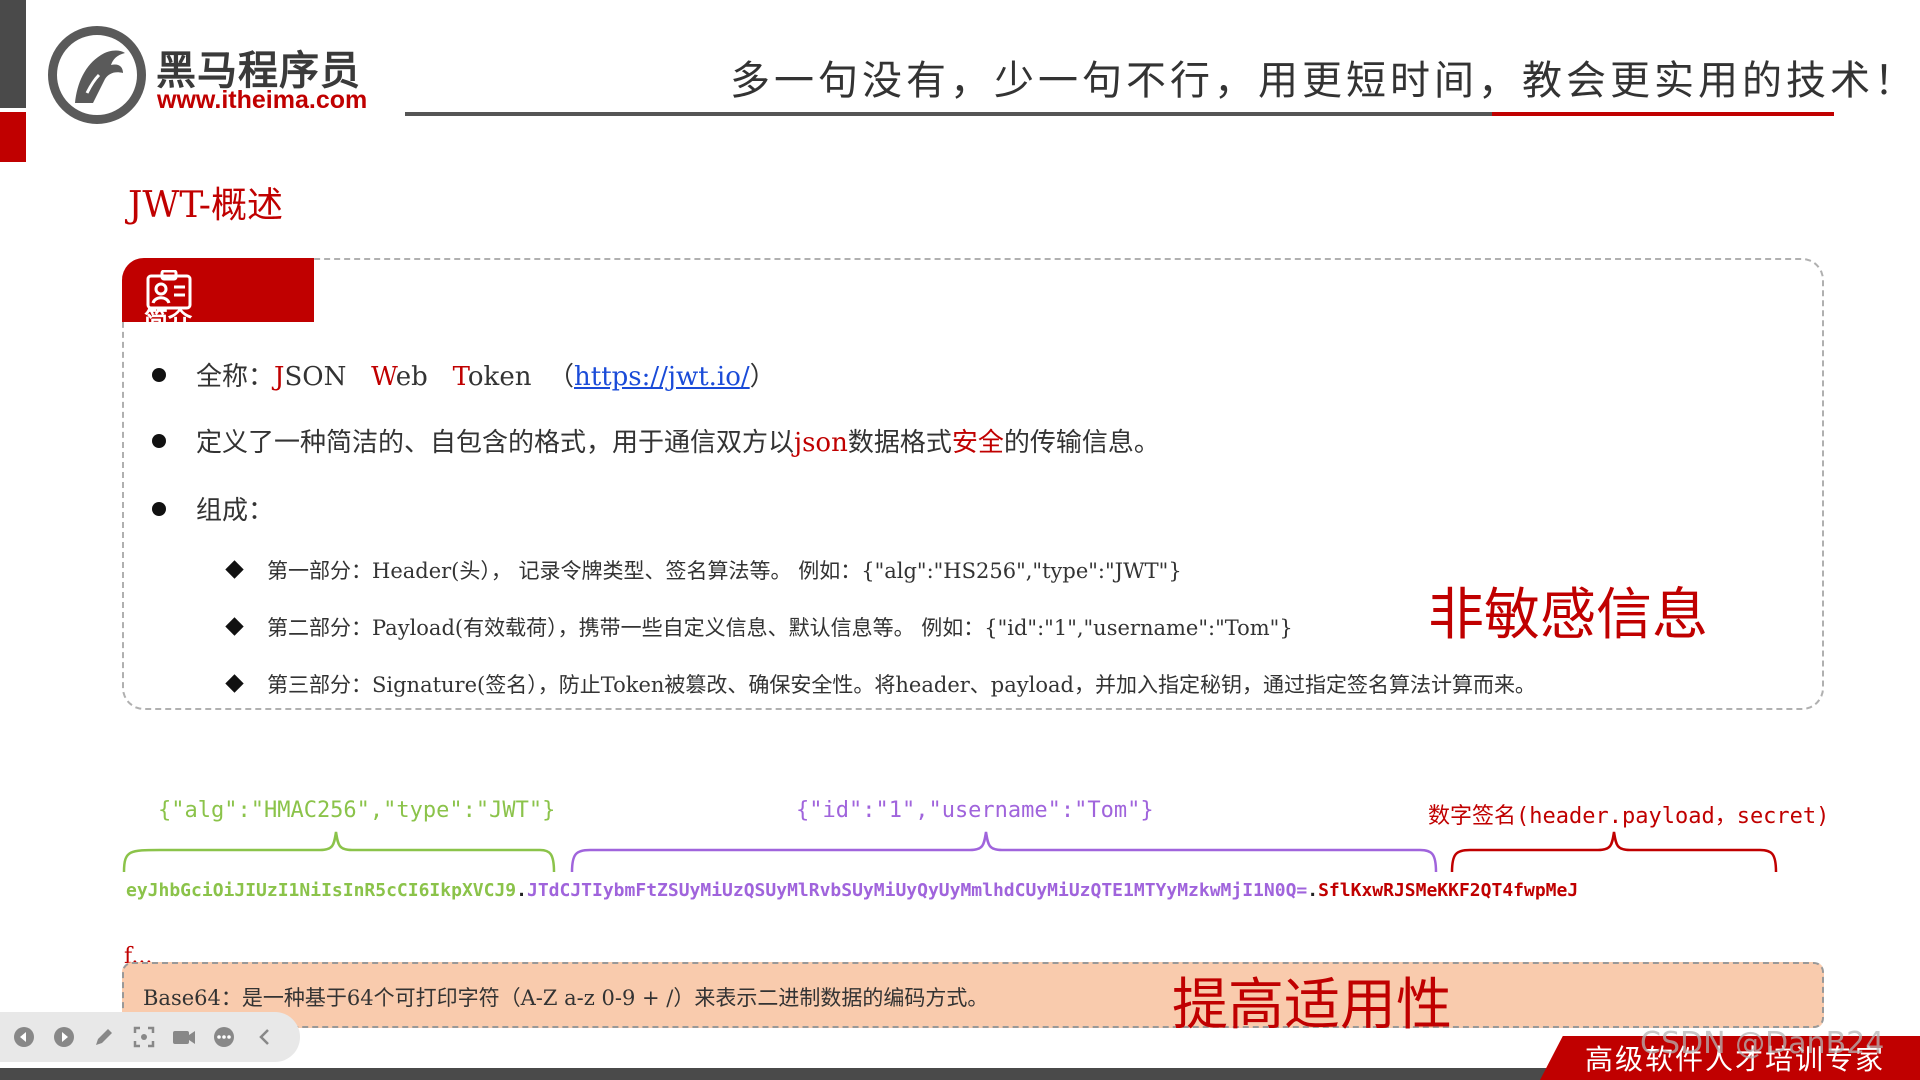  What do you see at coordinates (357, 810) in the screenshot?
I see `header-json-label: {"alg":"HMAC256","type":"JWT"}` at bounding box center [357, 810].